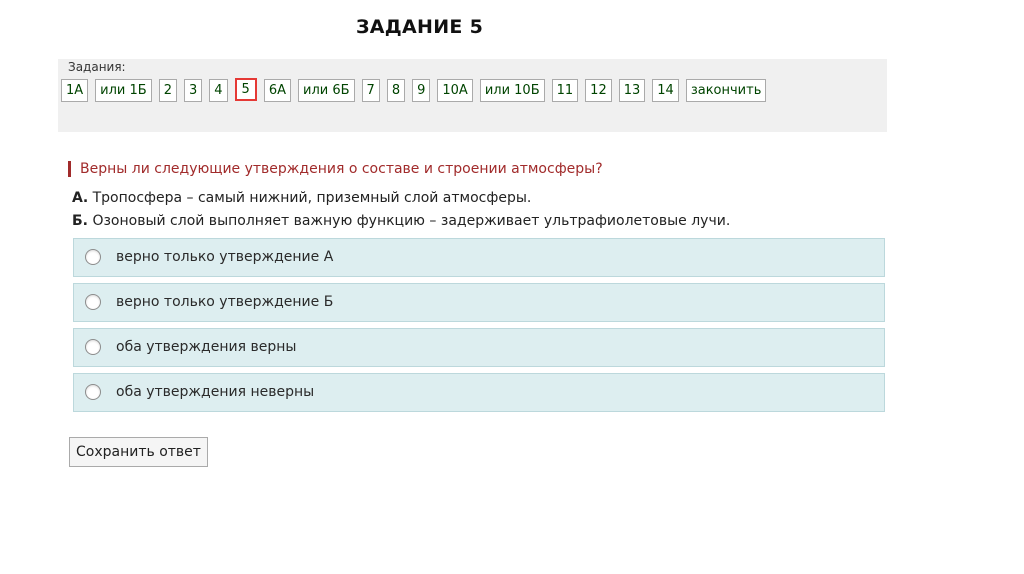 The width and height of the screenshot is (1024, 574). What do you see at coordinates (206, 347) in the screenshot?
I see `answer-option-label: оба утверждения верны` at bounding box center [206, 347].